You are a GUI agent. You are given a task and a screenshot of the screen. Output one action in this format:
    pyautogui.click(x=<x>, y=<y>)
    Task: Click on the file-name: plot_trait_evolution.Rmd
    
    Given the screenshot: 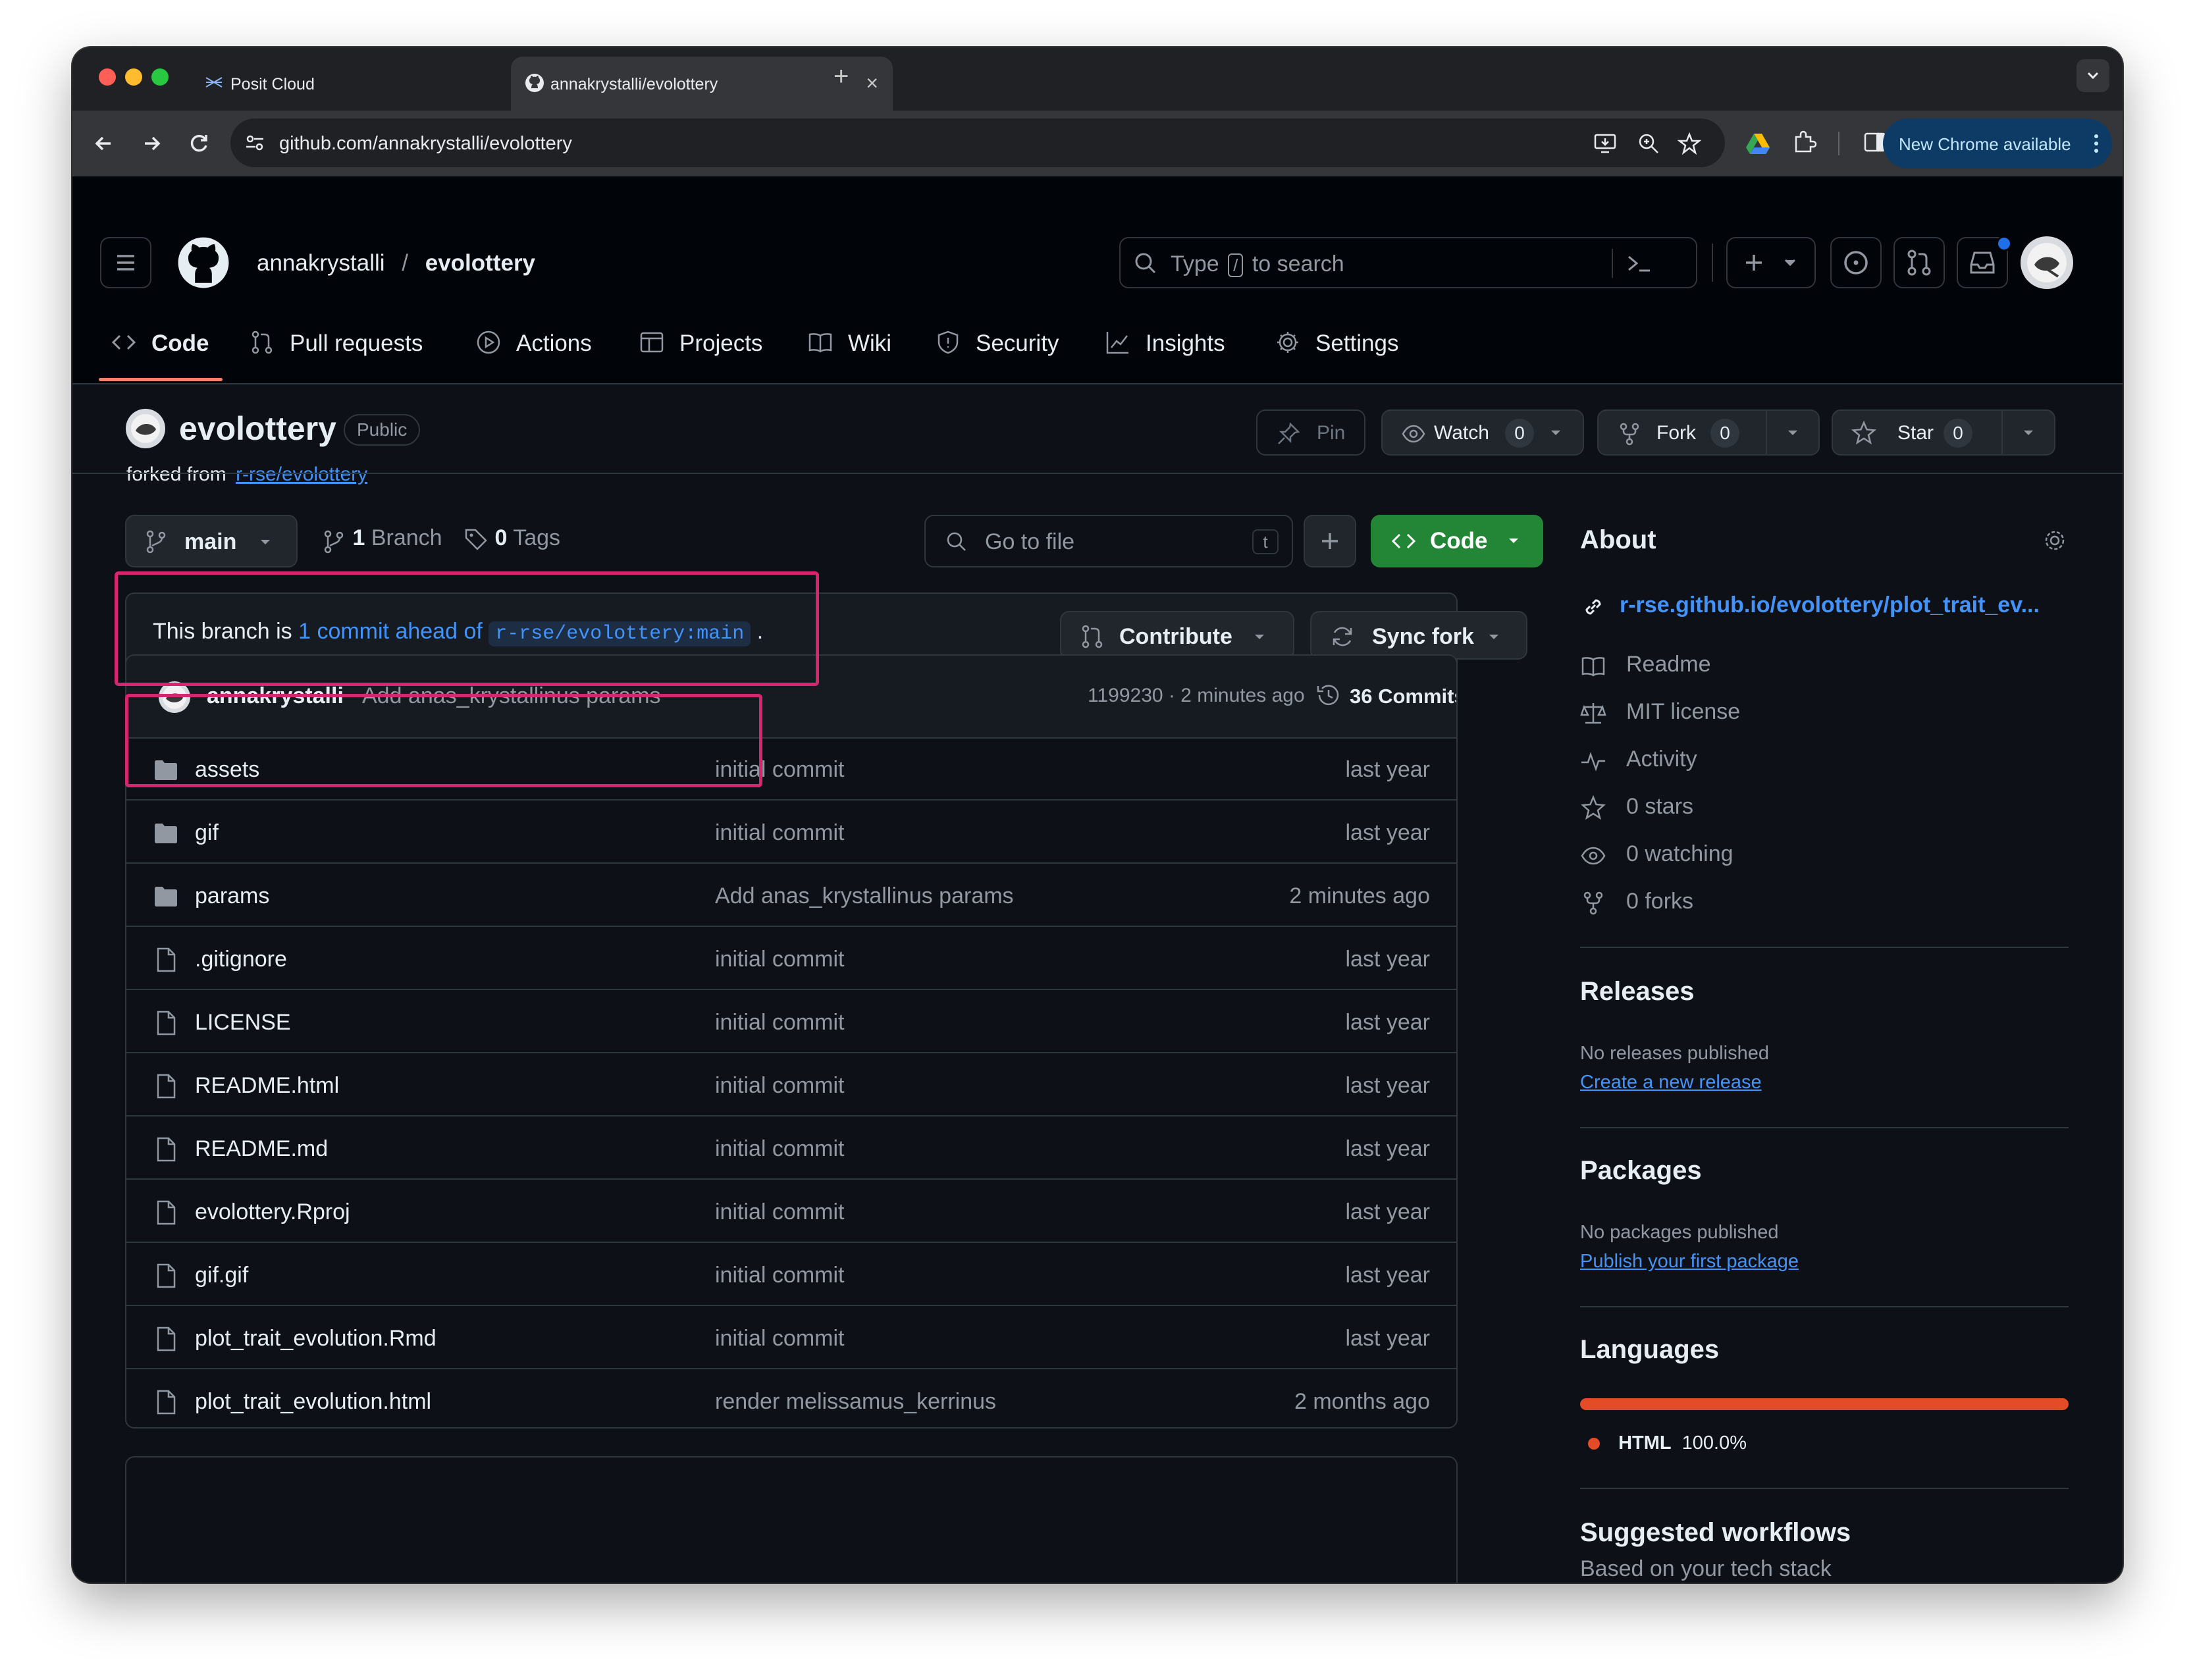 What is the action you would take?
    pyautogui.click(x=316, y=1339)
    